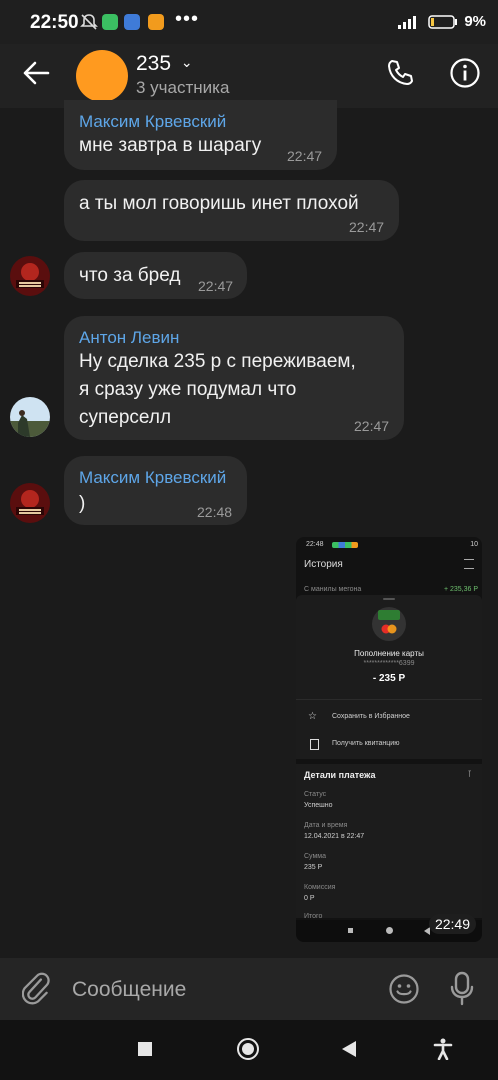 This screenshot has width=498, height=1080. What do you see at coordinates (129, 338) in the screenshot?
I see `message-sender: Антон Левин` at bounding box center [129, 338].